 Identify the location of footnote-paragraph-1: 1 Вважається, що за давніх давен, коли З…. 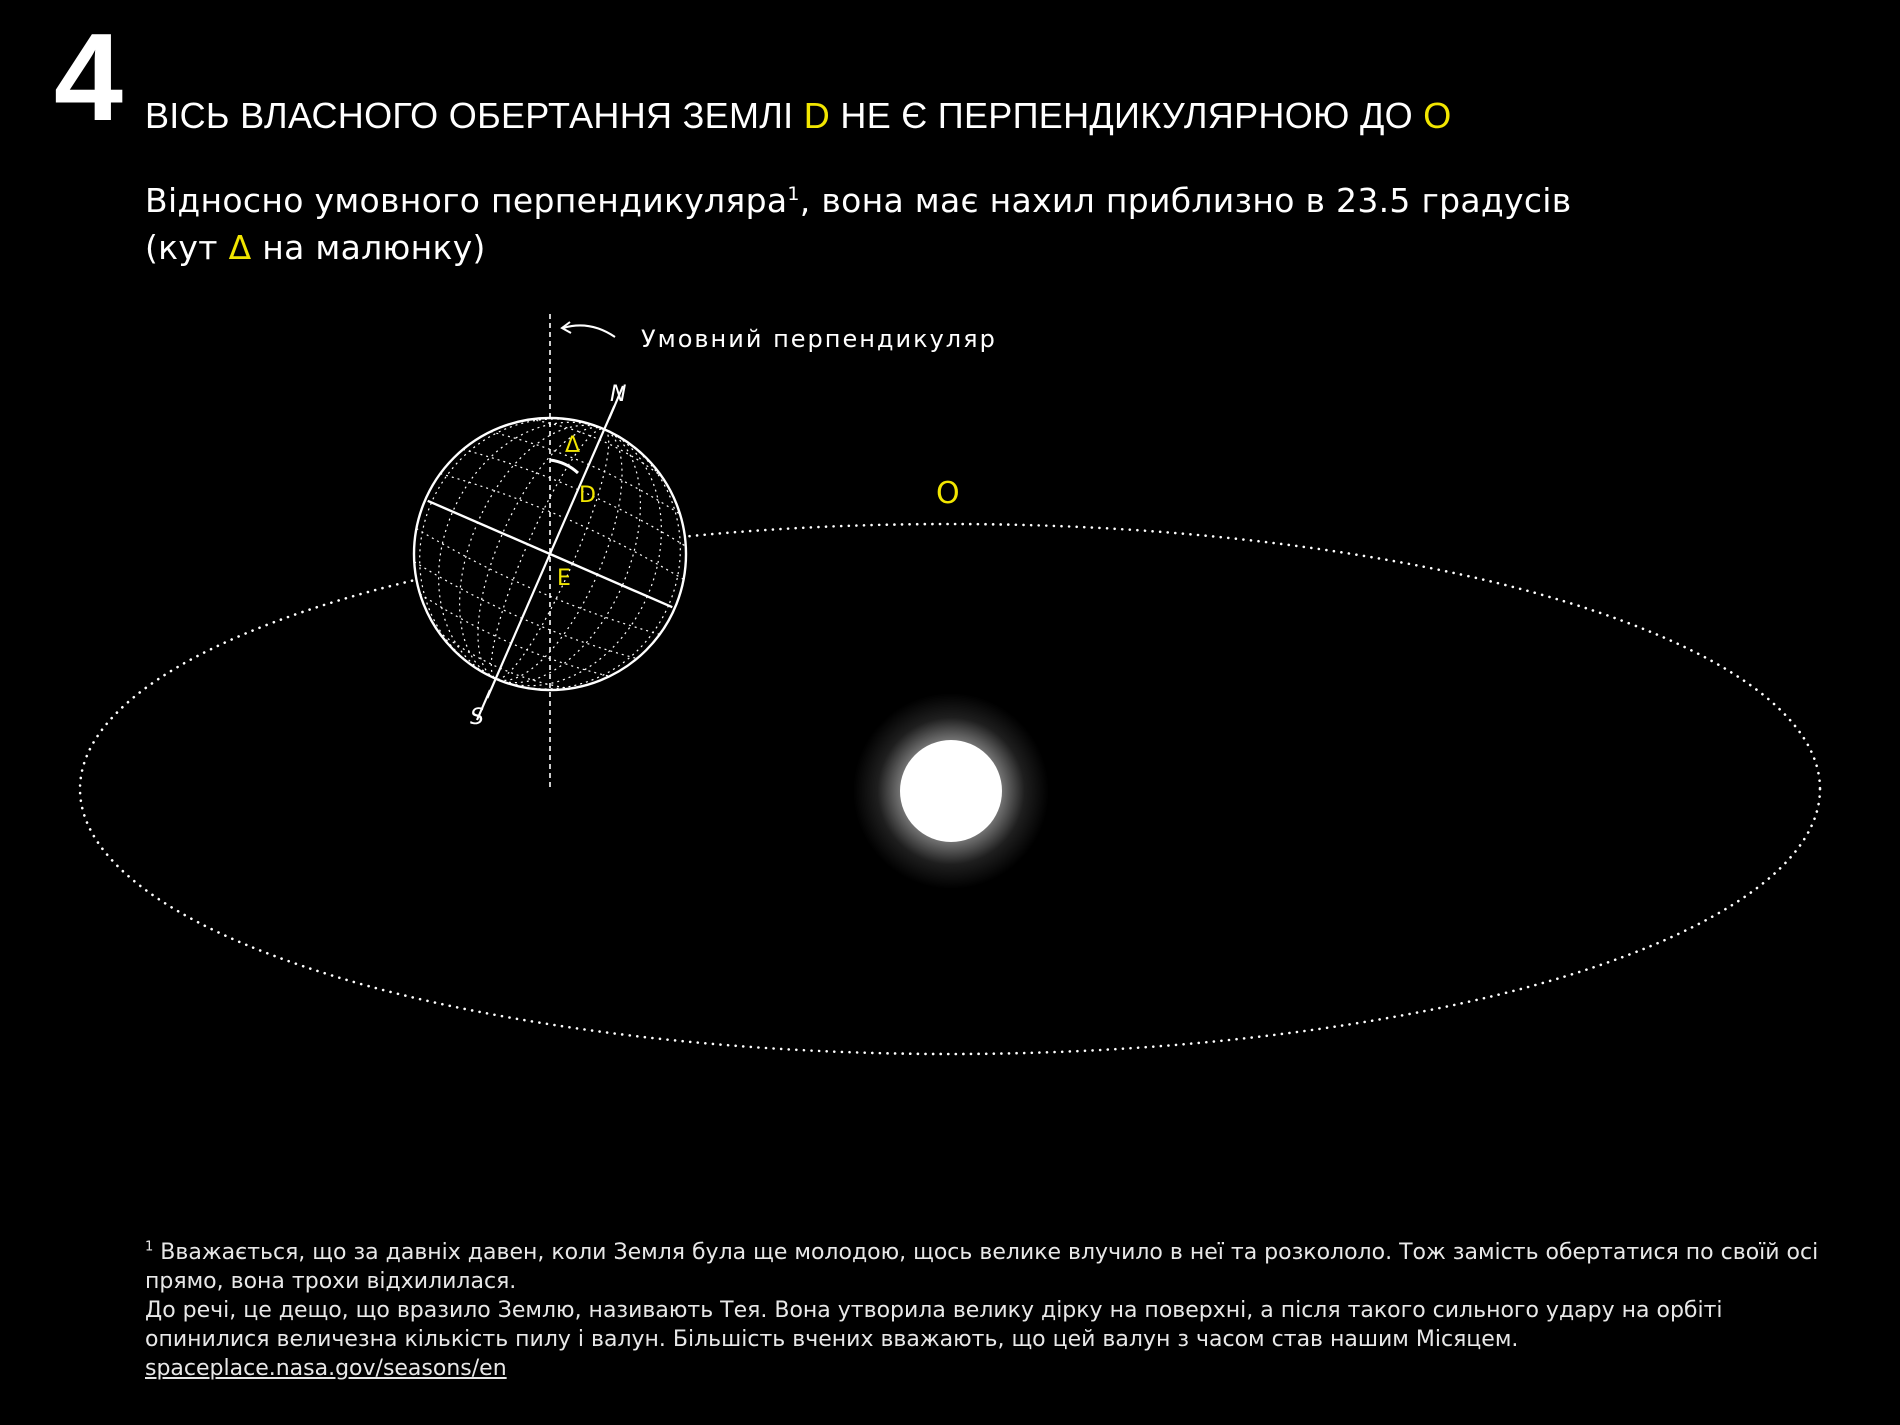
(985, 1267).